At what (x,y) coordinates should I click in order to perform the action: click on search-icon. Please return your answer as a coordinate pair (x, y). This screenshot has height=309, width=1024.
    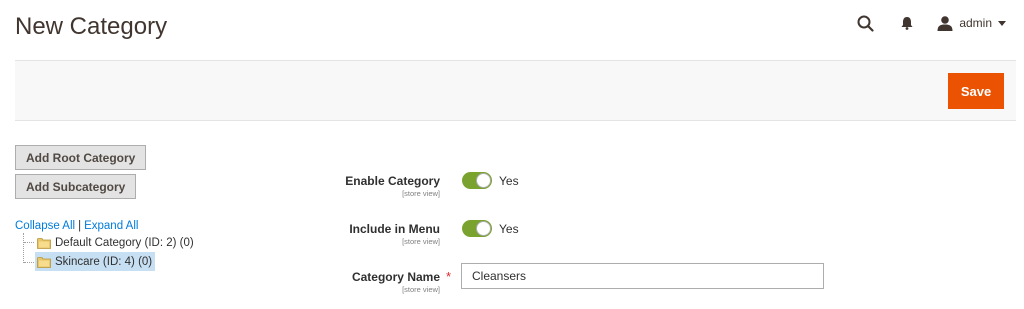
    Looking at the image, I should click on (865, 23).